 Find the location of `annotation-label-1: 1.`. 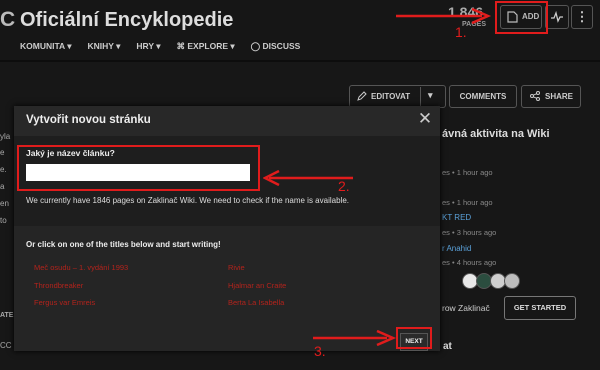

annotation-label-1: 1. is located at coordinates (461, 32).